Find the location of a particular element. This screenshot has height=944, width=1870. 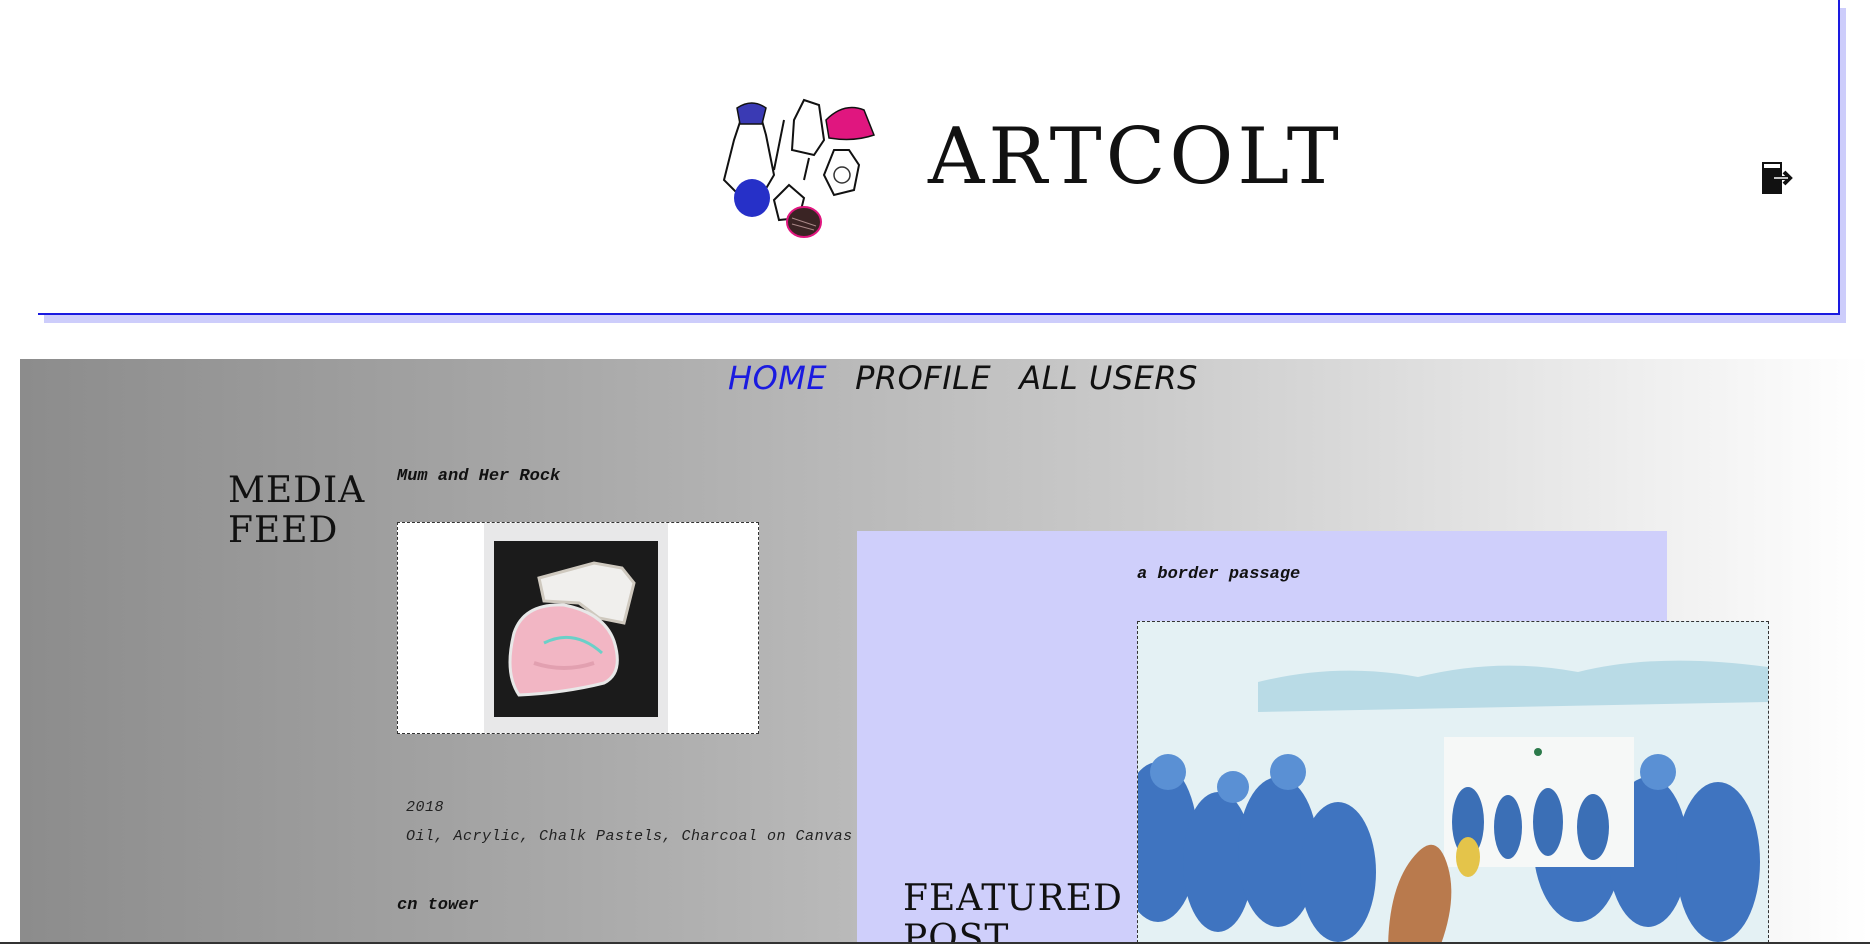

featured-title: FEATURED POST is located at coordinates (1013, 911).